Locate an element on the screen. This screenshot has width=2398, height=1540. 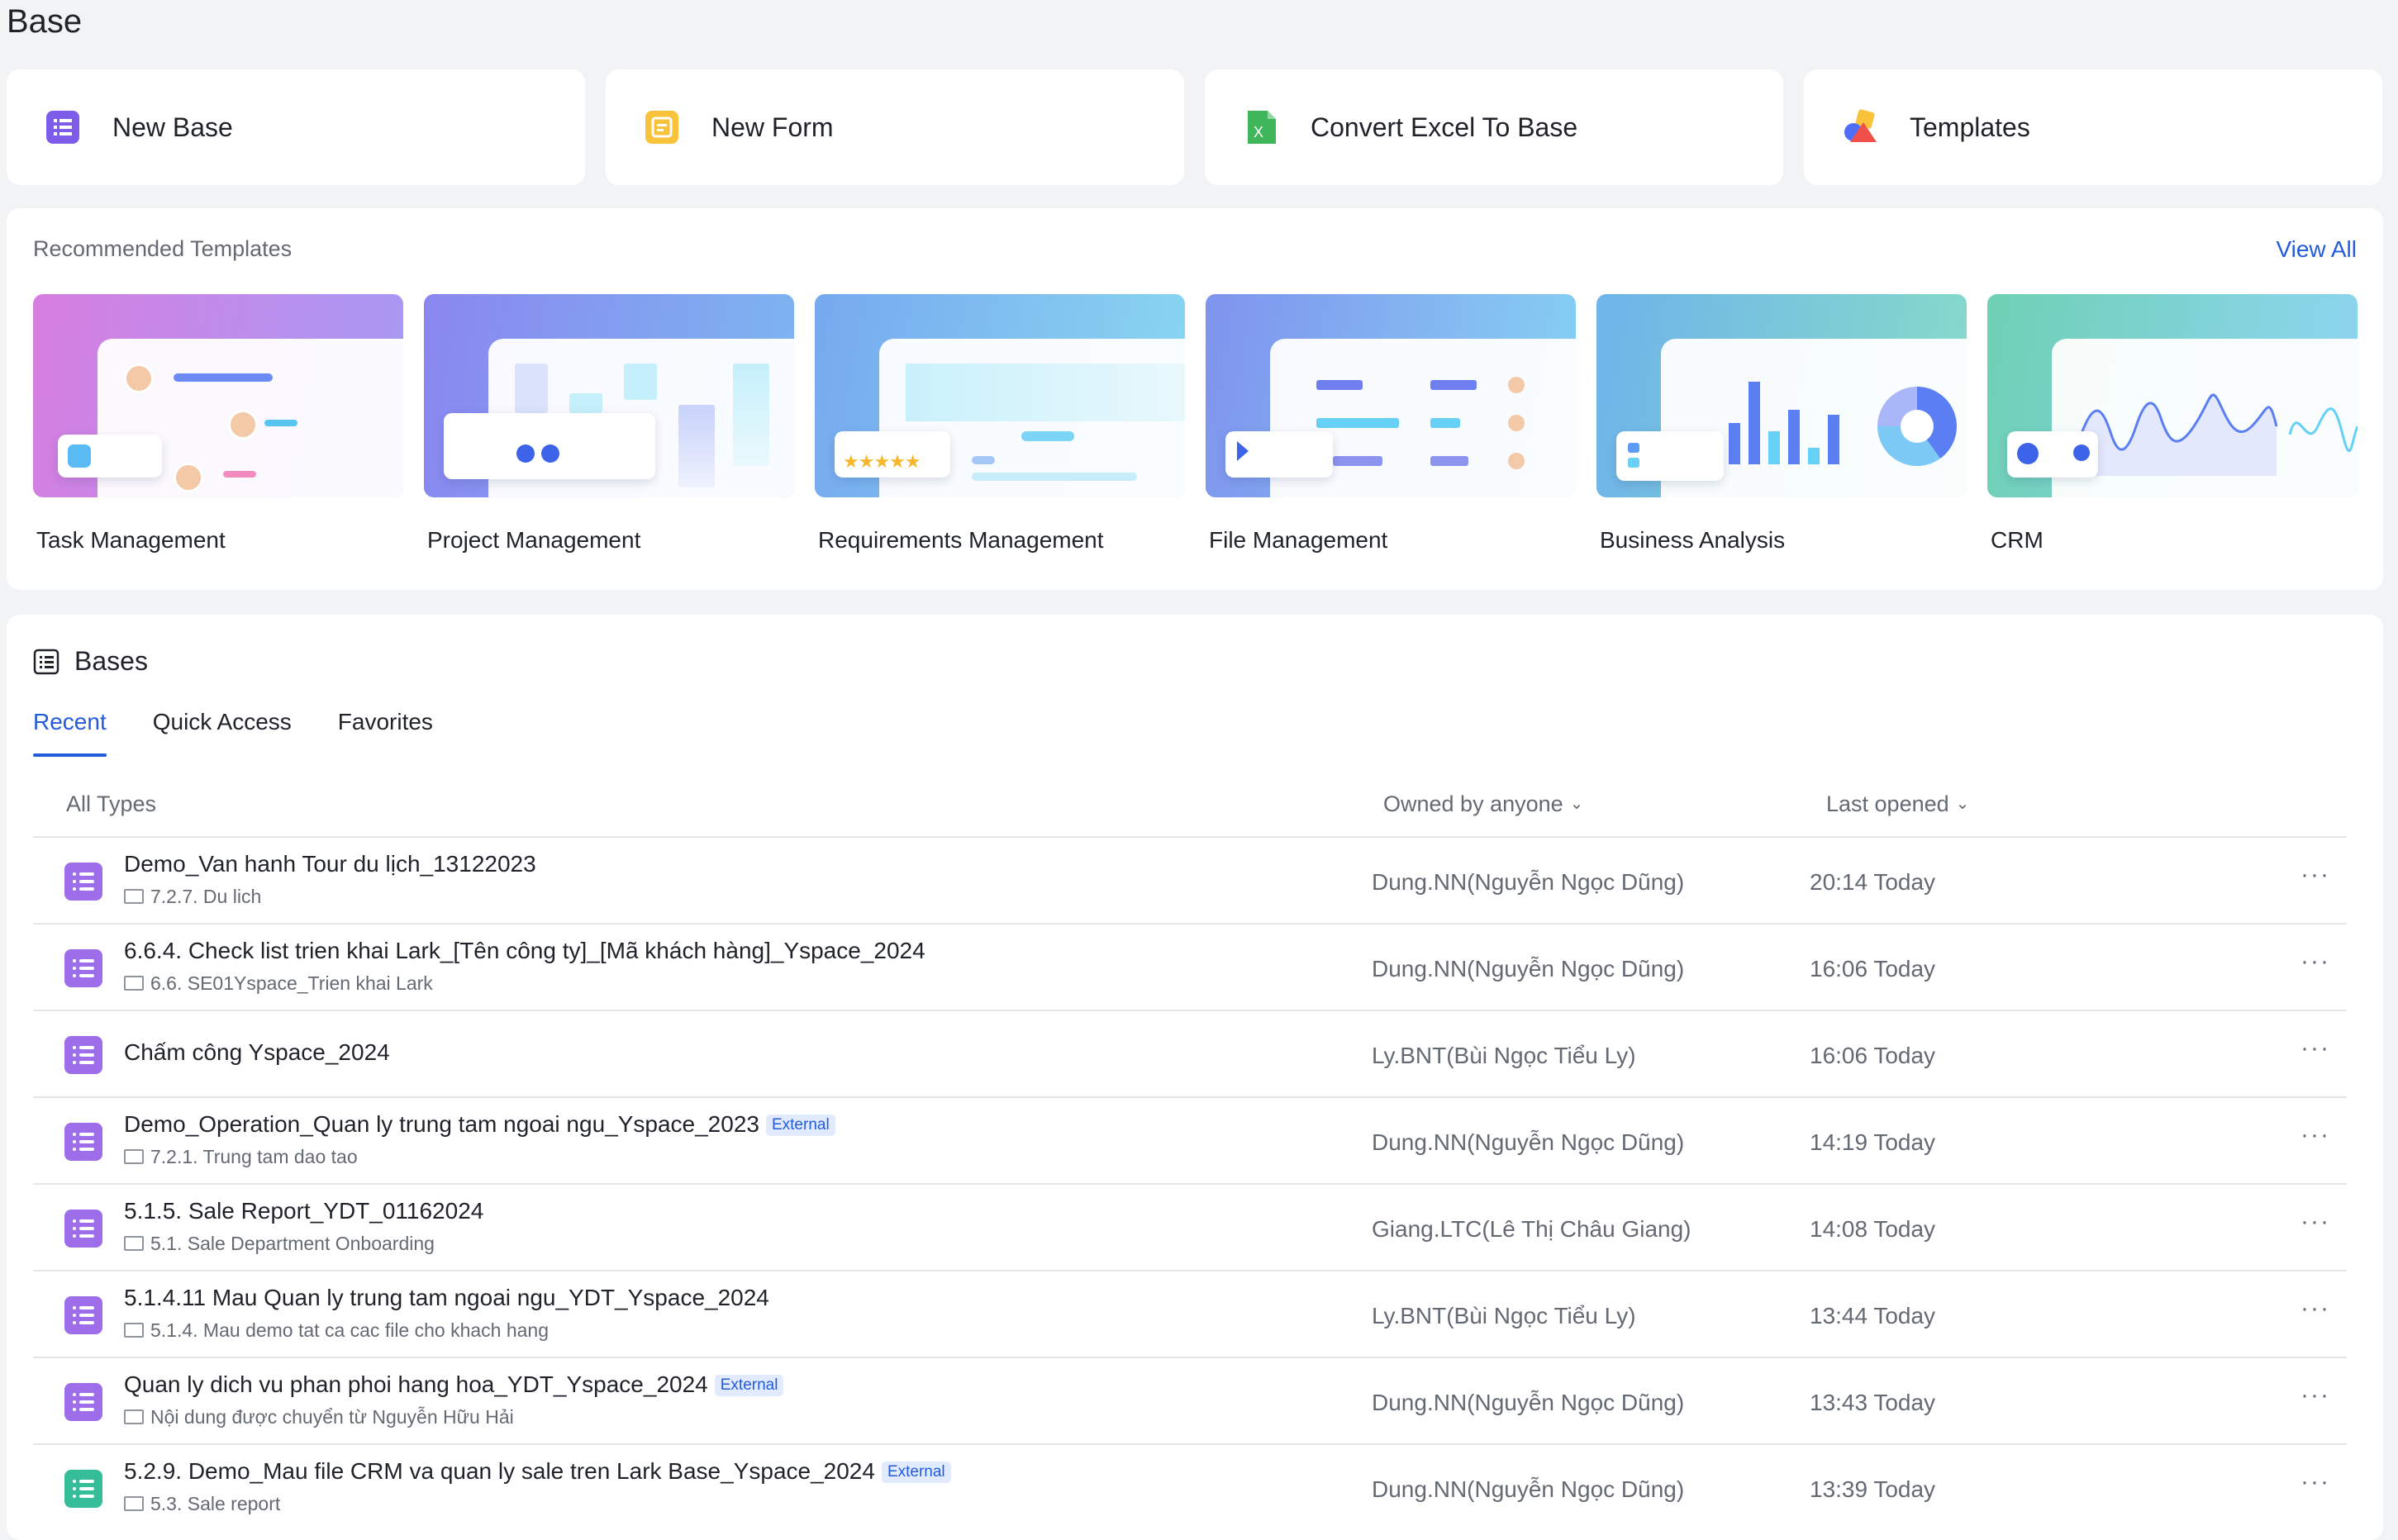
base-location-text: 7.2.7. Du lich is located at coordinates (206, 896).